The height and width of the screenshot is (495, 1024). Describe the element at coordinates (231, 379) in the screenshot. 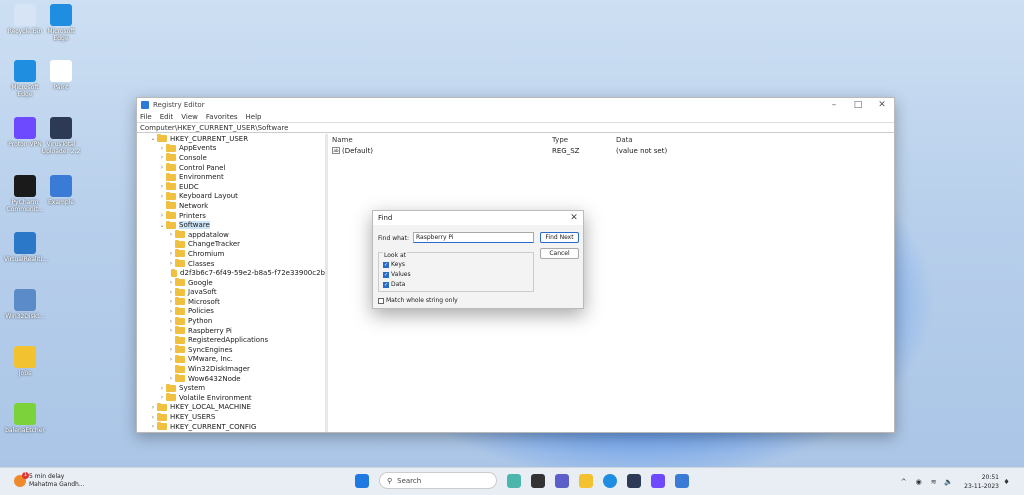

I see `tree-item: › Wow6432Node` at that location.